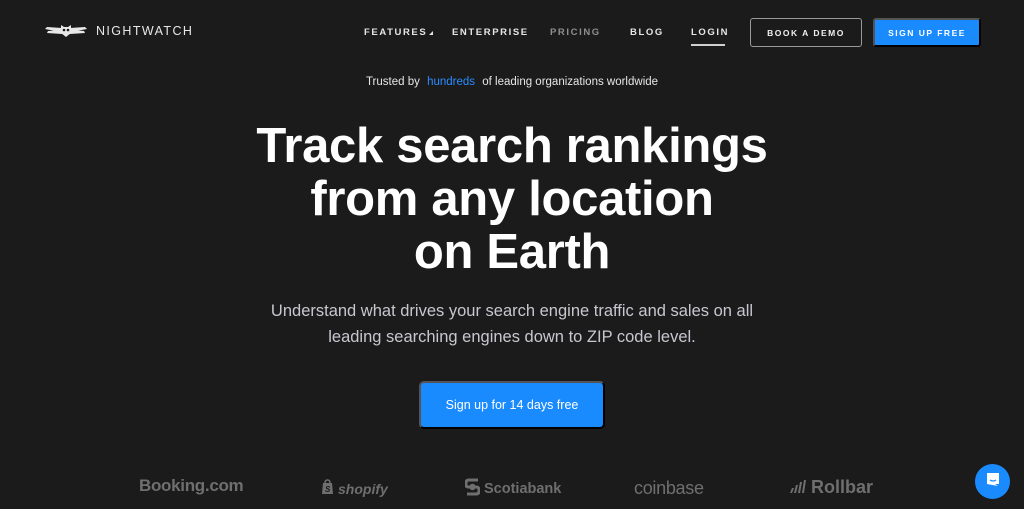 The width and height of the screenshot is (1024, 509). What do you see at coordinates (145, 31) in the screenshot?
I see `brand-name: NIGHTWATCH` at bounding box center [145, 31].